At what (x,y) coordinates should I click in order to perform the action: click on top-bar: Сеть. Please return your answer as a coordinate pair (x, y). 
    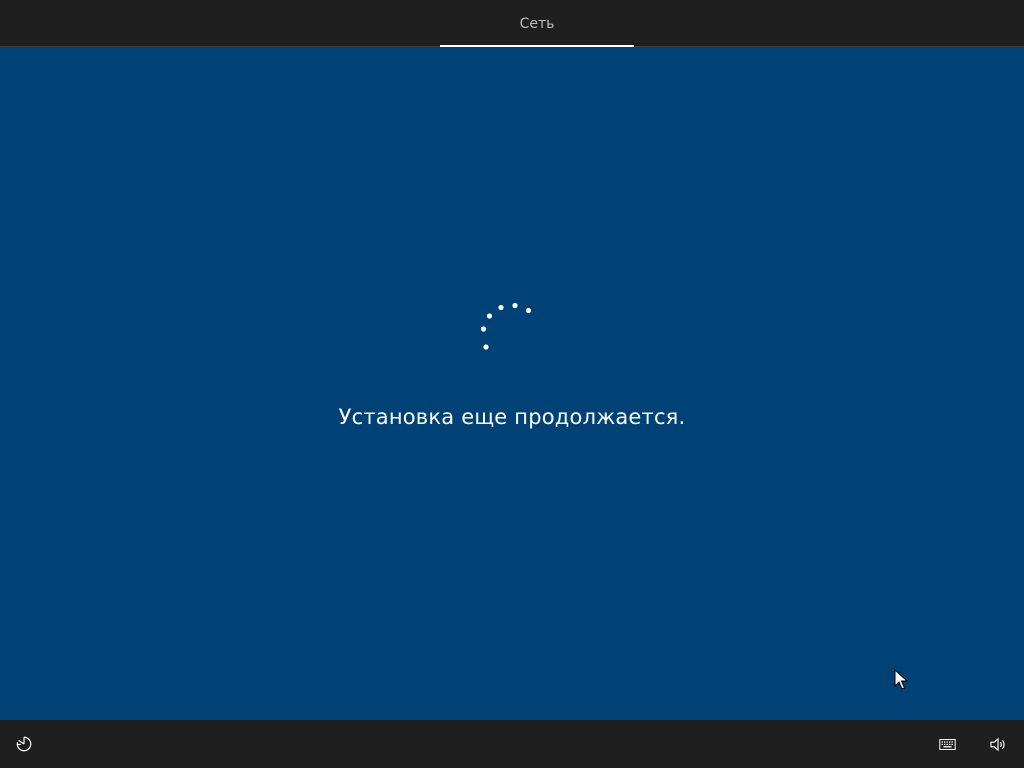
    Looking at the image, I should click on (512, 23).